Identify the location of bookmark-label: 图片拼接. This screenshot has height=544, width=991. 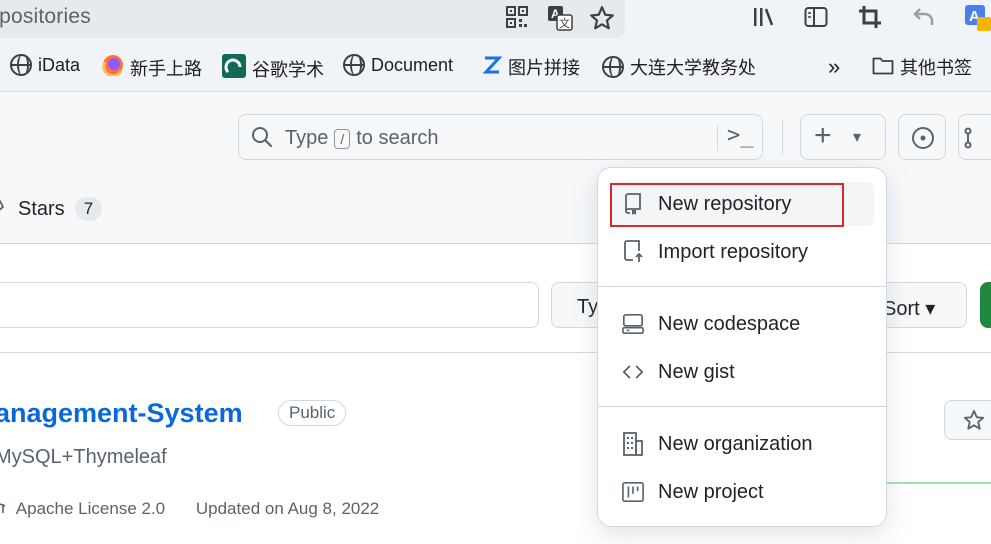
(544, 68).